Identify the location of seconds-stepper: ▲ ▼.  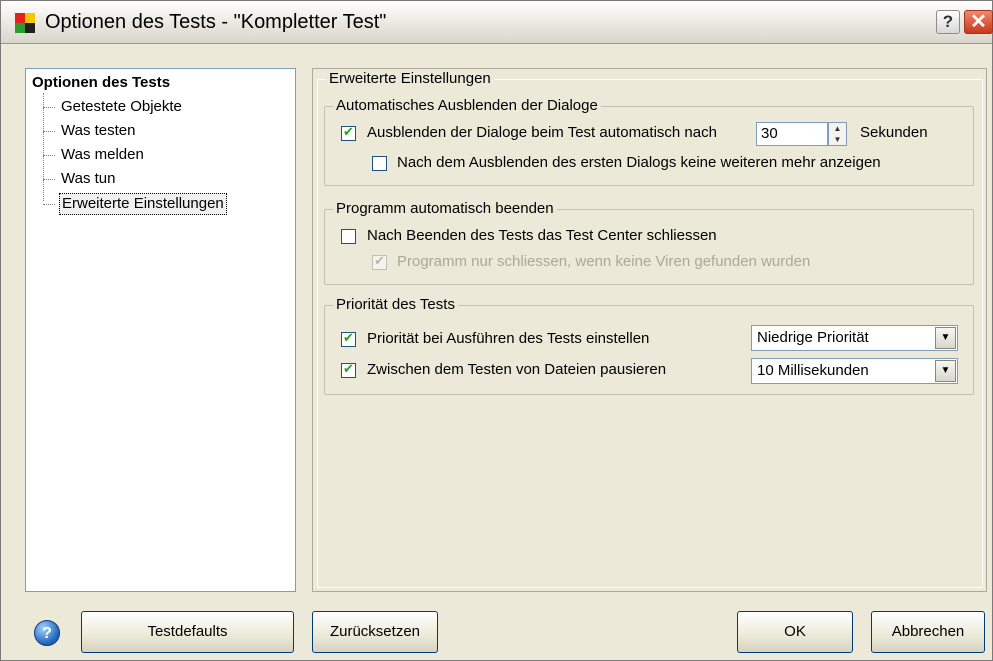
(837, 134).